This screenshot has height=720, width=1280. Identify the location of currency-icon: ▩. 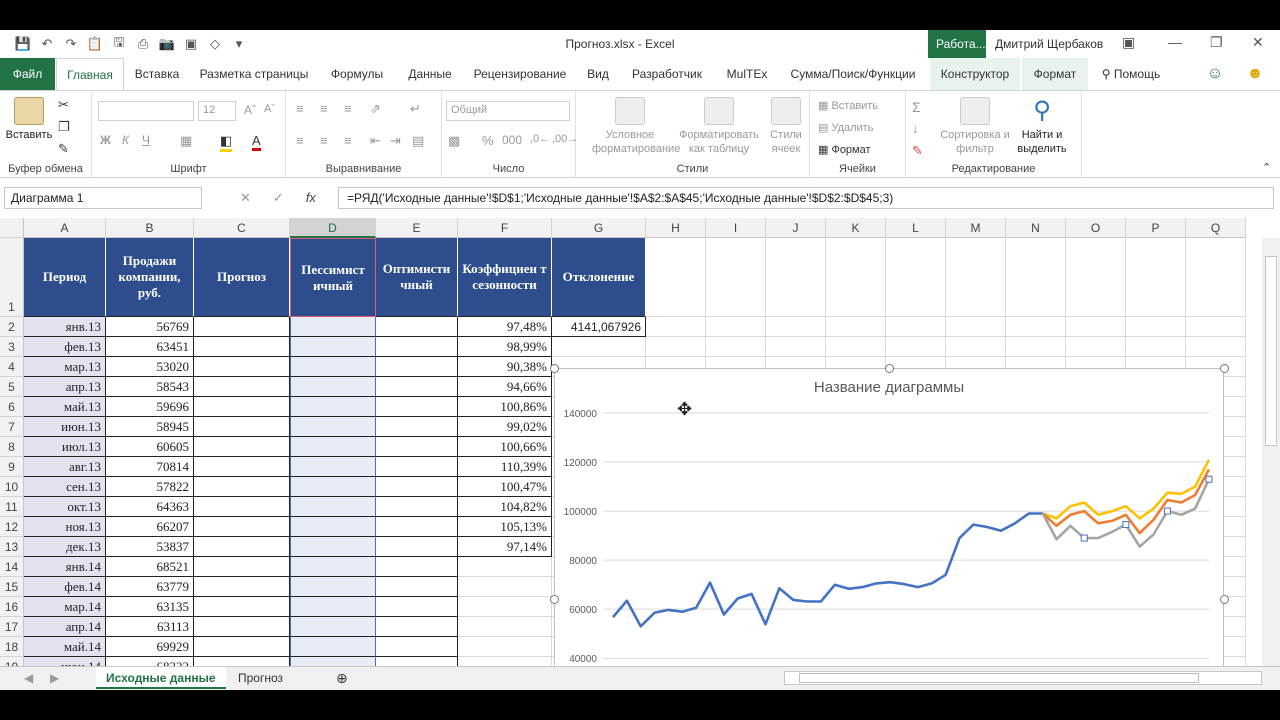
(454, 141).